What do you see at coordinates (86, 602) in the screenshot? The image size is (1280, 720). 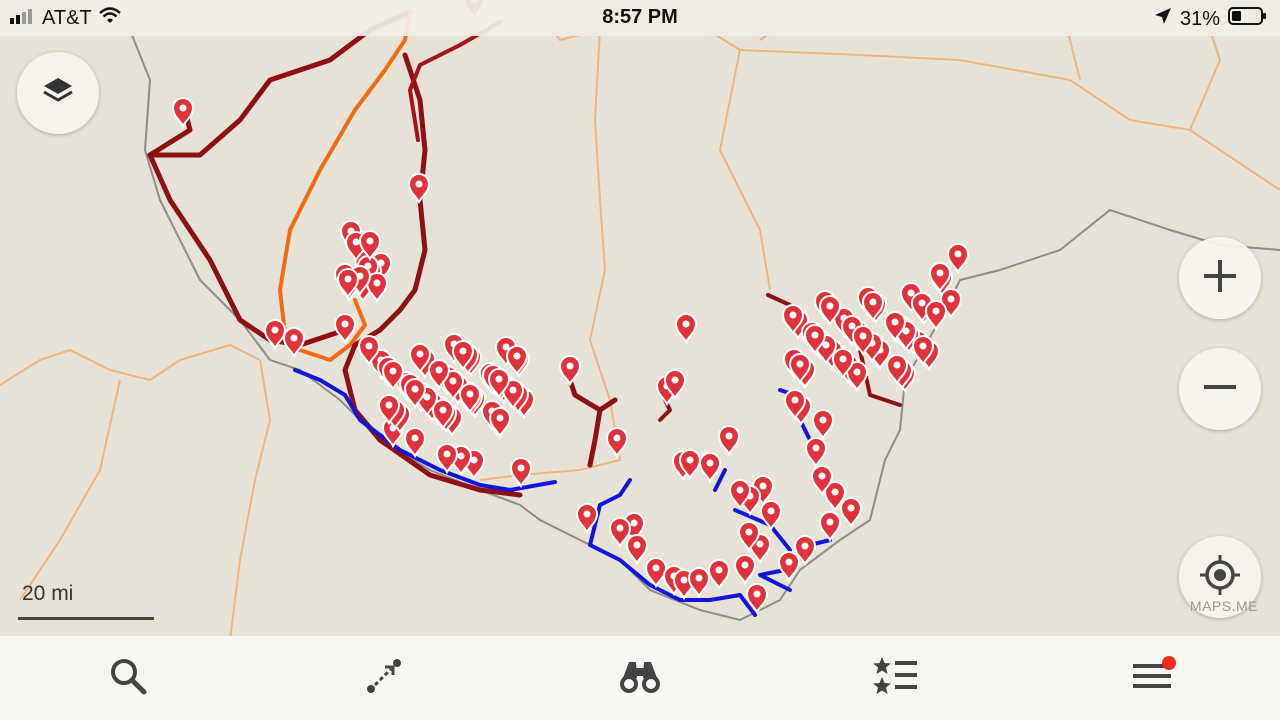 I see `scale-bar: 20 mi` at bounding box center [86, 602].